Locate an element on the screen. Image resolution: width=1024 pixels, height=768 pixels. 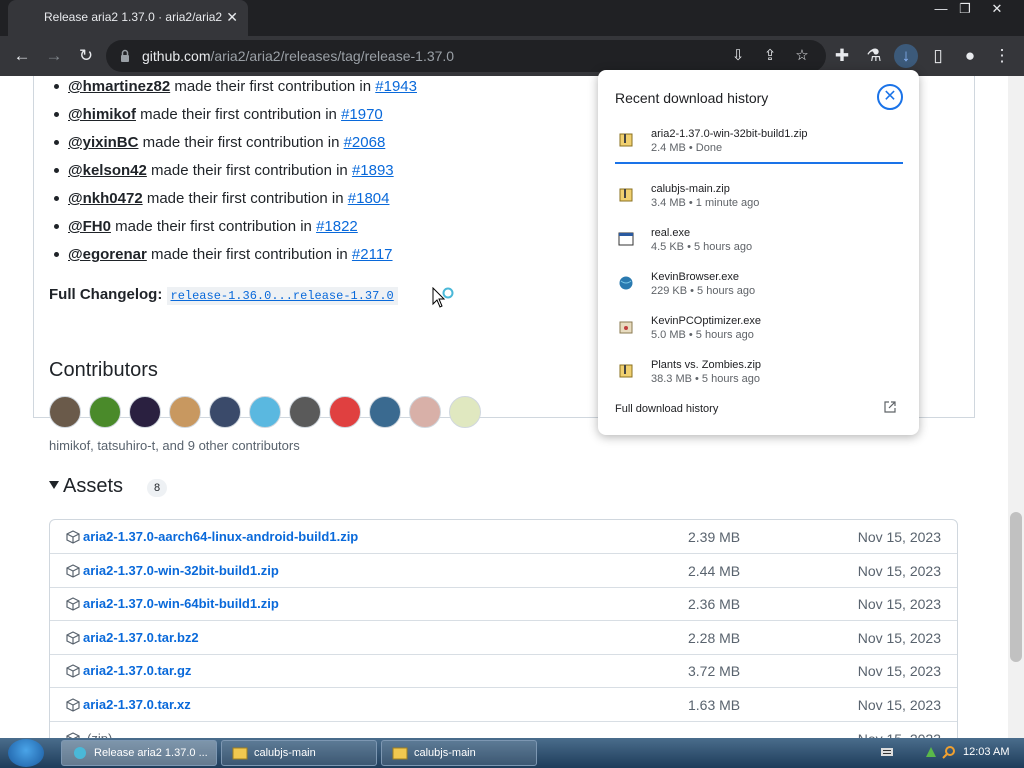
url-host: github.com is located at coordinates (176, 56).